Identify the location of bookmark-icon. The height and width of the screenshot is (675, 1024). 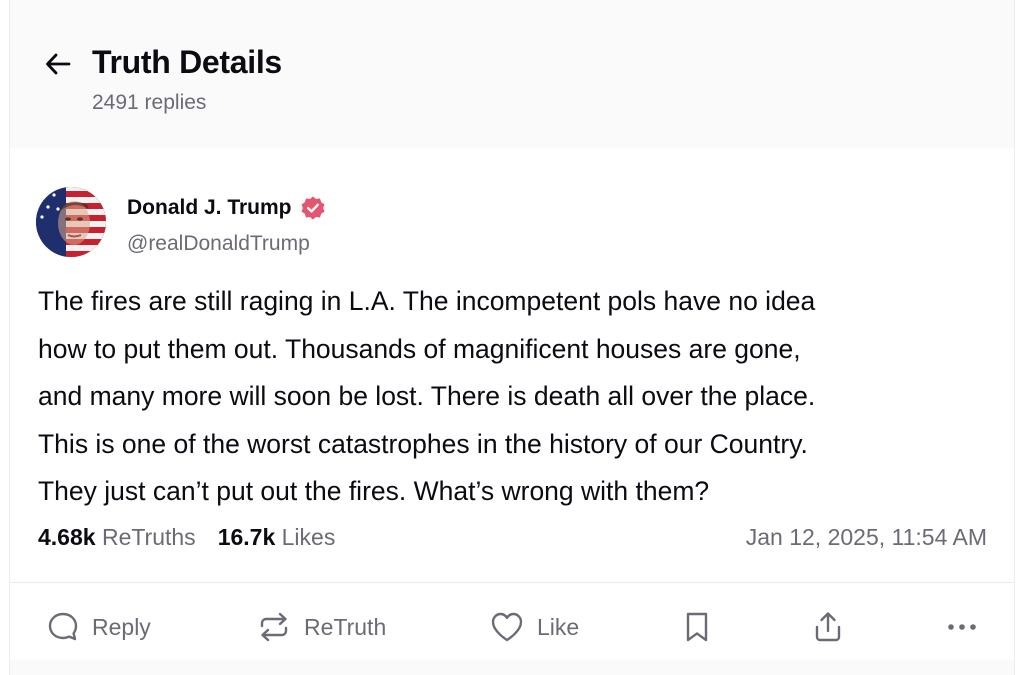
(697, 627).